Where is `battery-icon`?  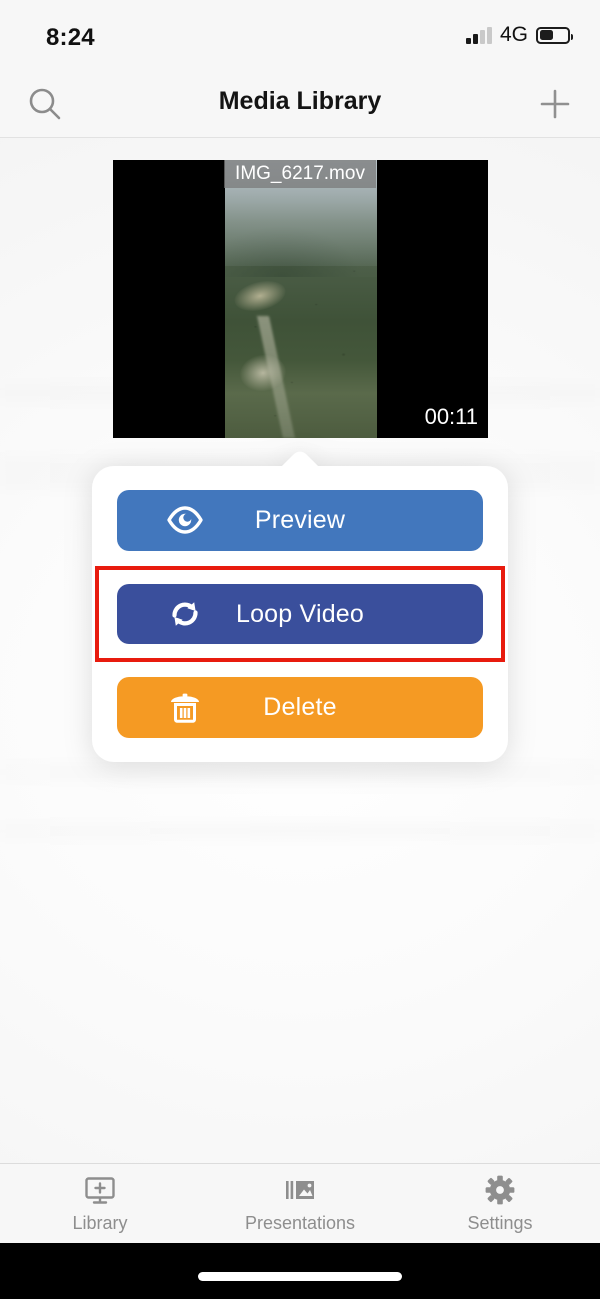
battery-icon is located at coordinates (554, 35).